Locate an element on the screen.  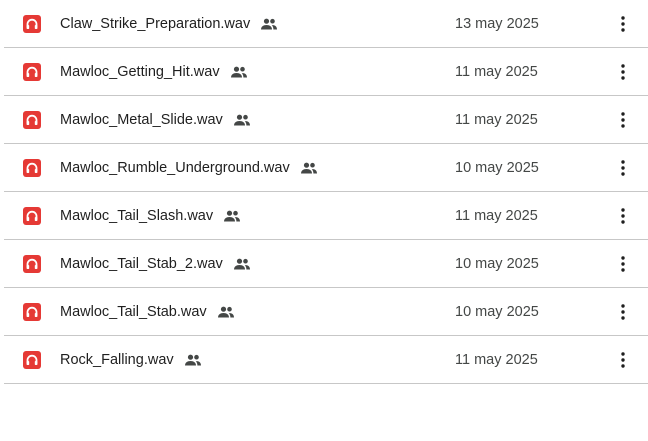
file-name-wrap: Mawloc_Metal_Slide.wav is located at coordinates (155, 120).